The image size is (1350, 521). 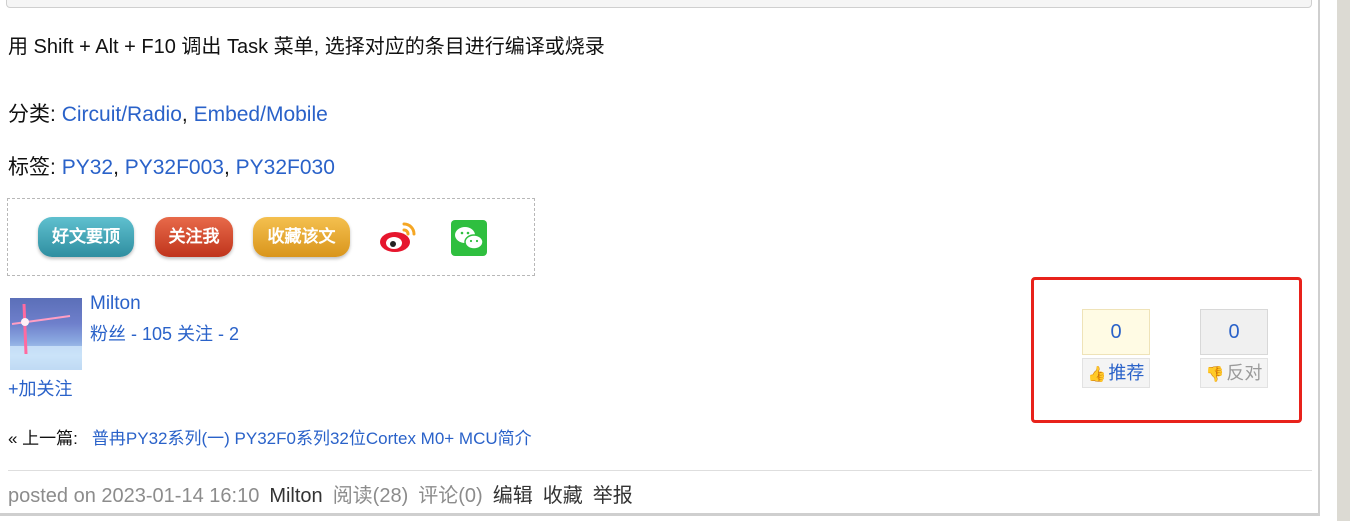 I want to click on footer-divider, so click(x=660, y=470).